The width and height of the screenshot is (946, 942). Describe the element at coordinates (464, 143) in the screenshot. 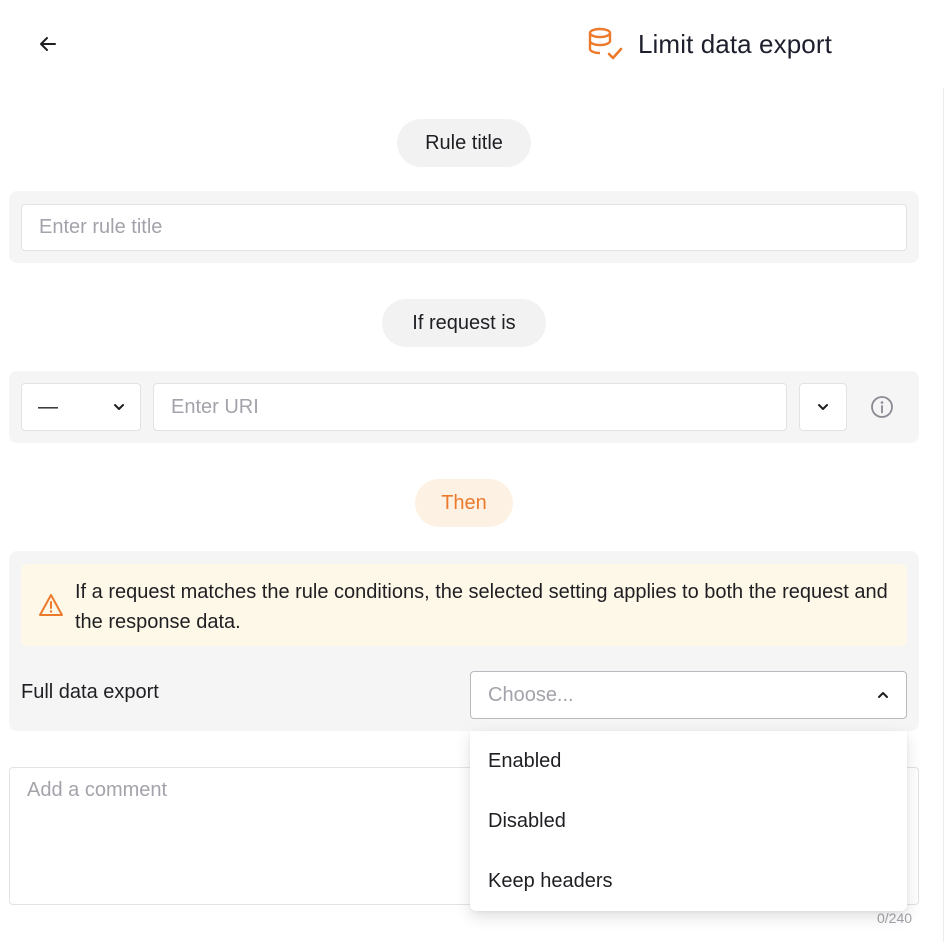

I see `rule-title-pill: Rule title` at that location.